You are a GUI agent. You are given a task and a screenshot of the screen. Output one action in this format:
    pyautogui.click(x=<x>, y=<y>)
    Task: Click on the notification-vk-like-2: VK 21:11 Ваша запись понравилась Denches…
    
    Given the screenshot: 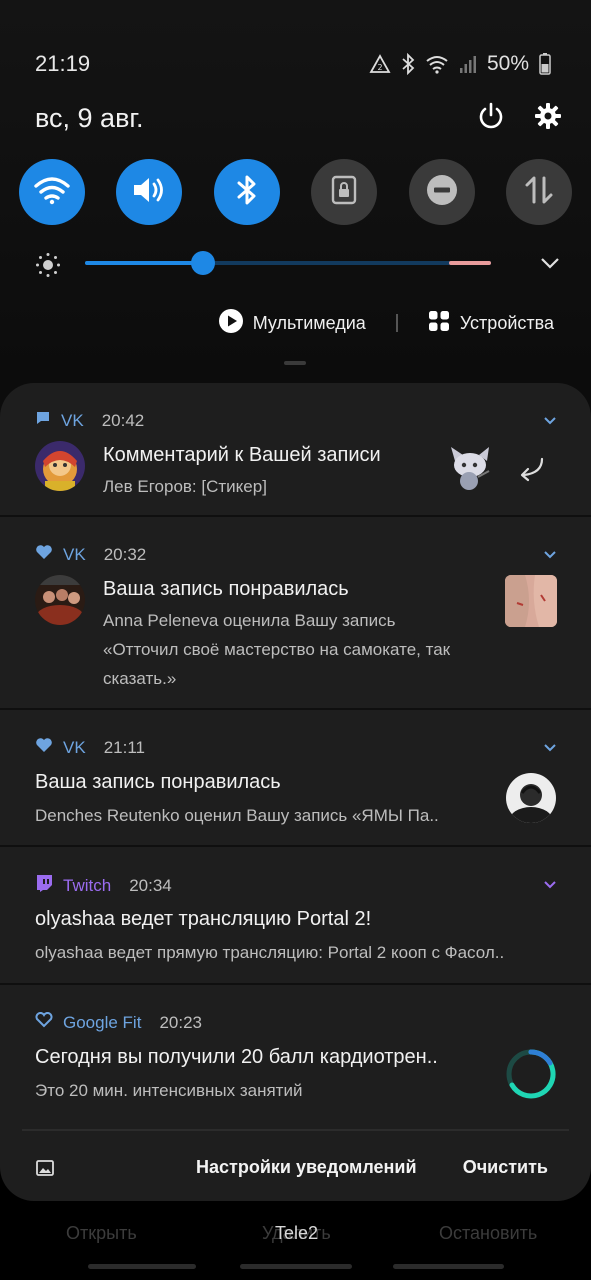 What is the action you would take?
    pyautogui.click(x=295, y=778)
    